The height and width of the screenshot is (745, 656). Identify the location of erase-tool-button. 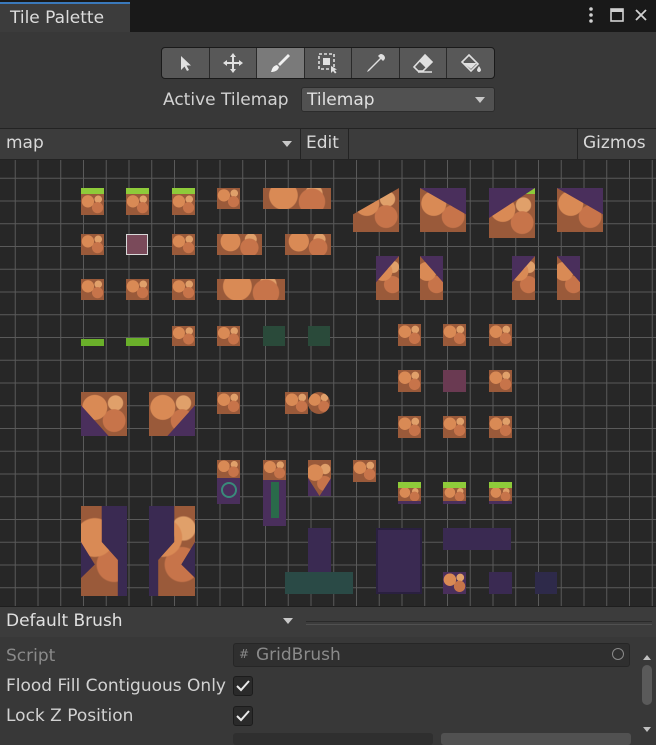
(424, 63).